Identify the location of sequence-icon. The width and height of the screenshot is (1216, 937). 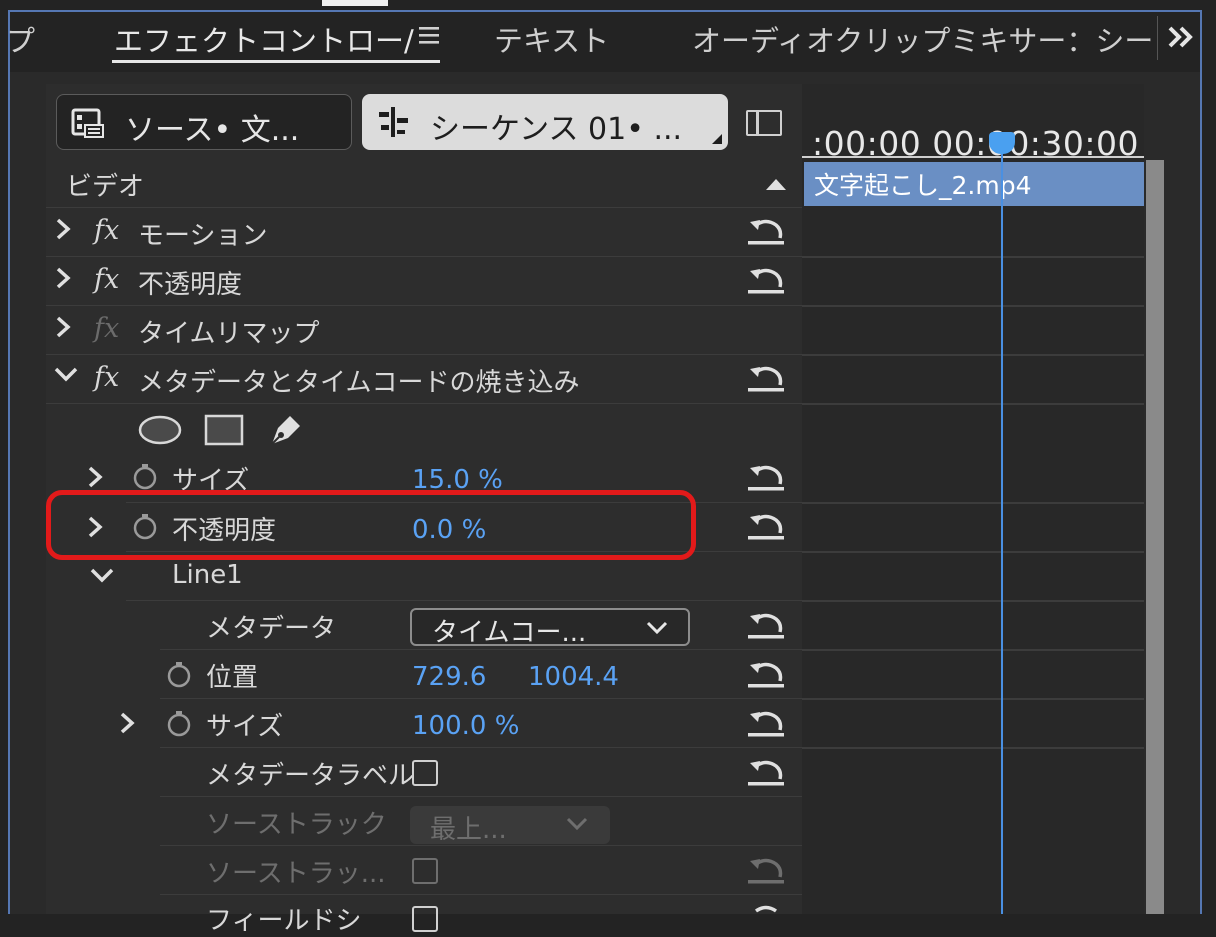
(393, 122).